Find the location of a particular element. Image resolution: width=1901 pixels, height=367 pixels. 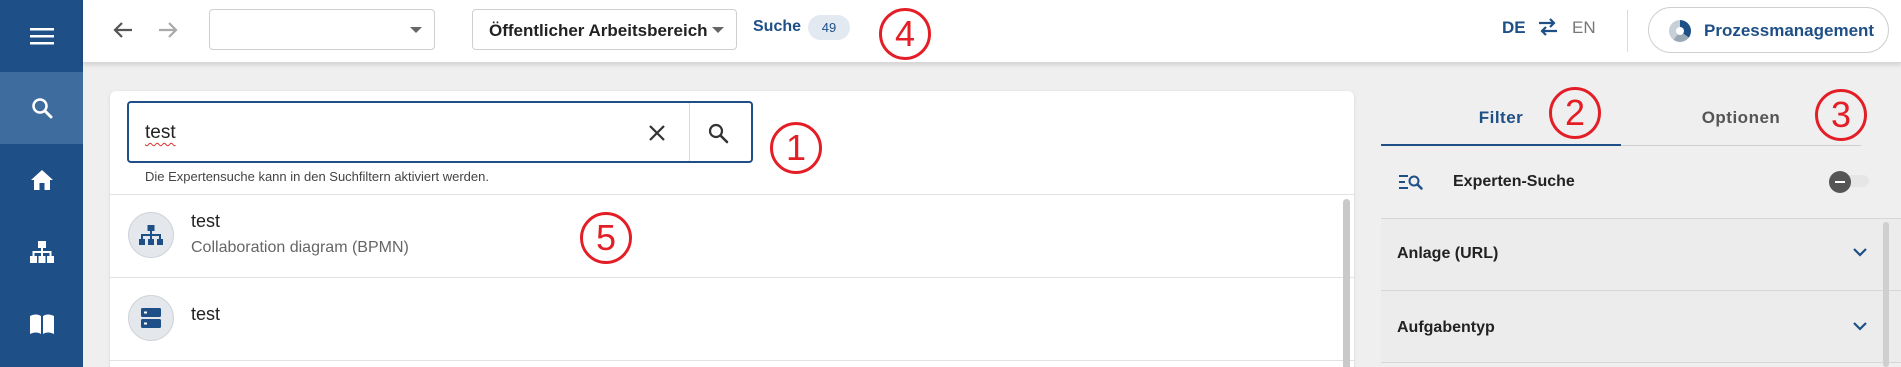

search-nav-button is located at coordinates (41, 108).